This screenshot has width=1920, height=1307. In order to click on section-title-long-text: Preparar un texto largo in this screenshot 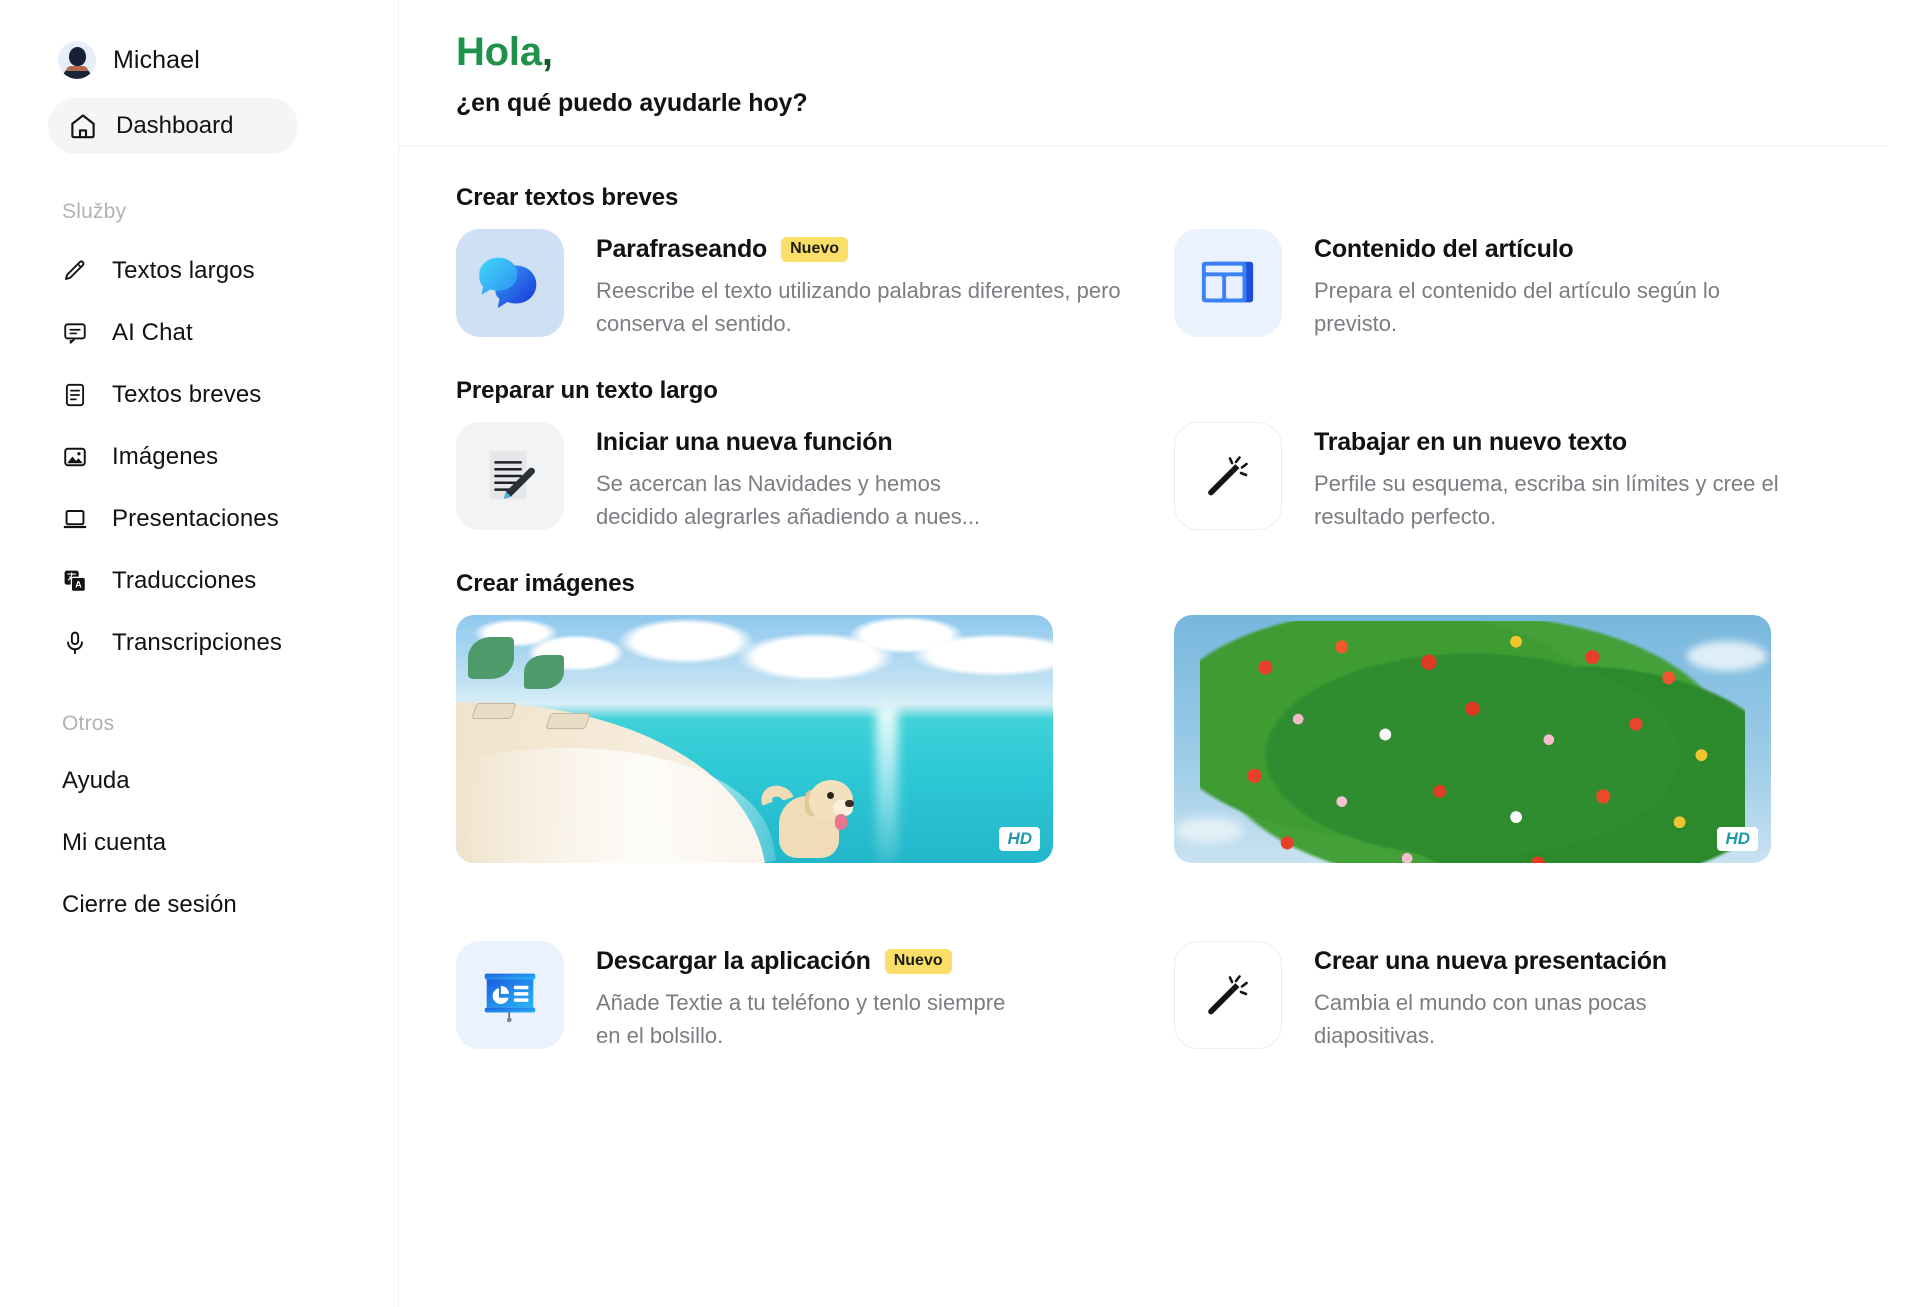, I will do `click(587, 391)`.